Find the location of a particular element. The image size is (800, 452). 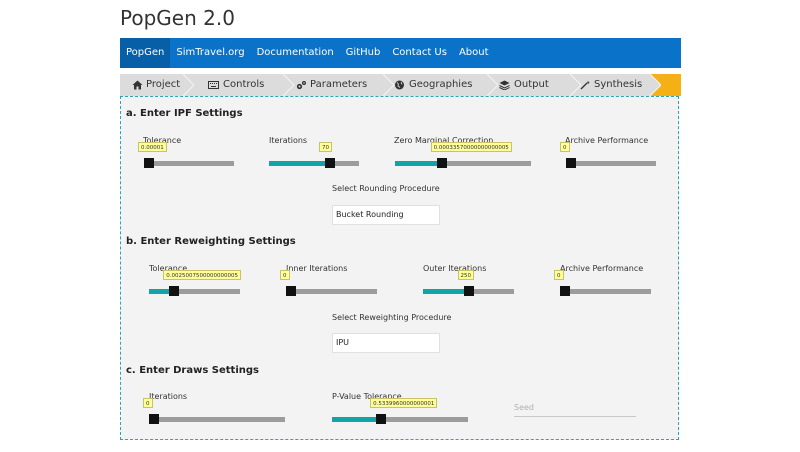

keyboard-icon is located at coordinates (213, 85).